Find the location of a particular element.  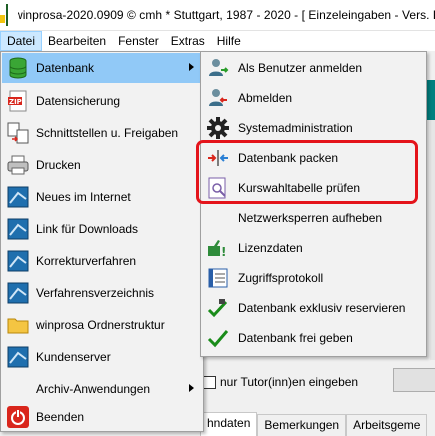

login-user-icon is located at coordinates (218, 68).